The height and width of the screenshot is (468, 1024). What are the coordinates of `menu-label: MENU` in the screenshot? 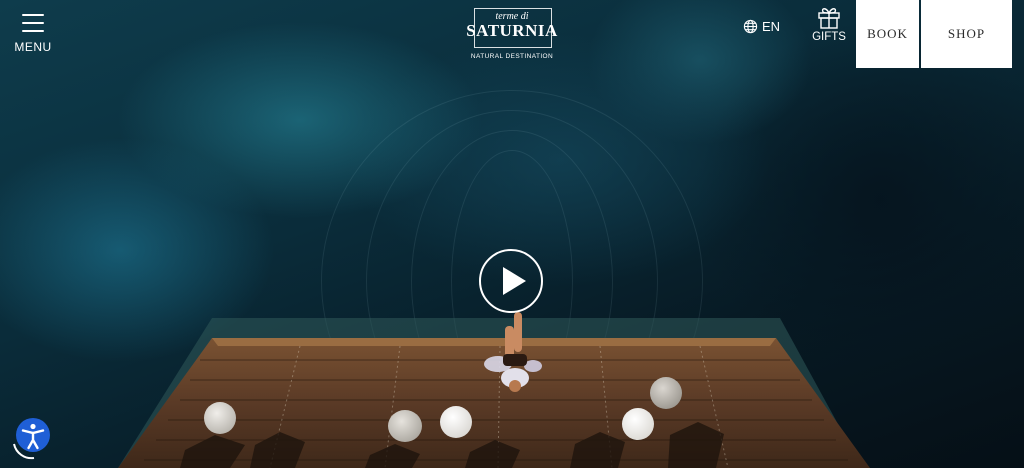 It's located at (33, 47).